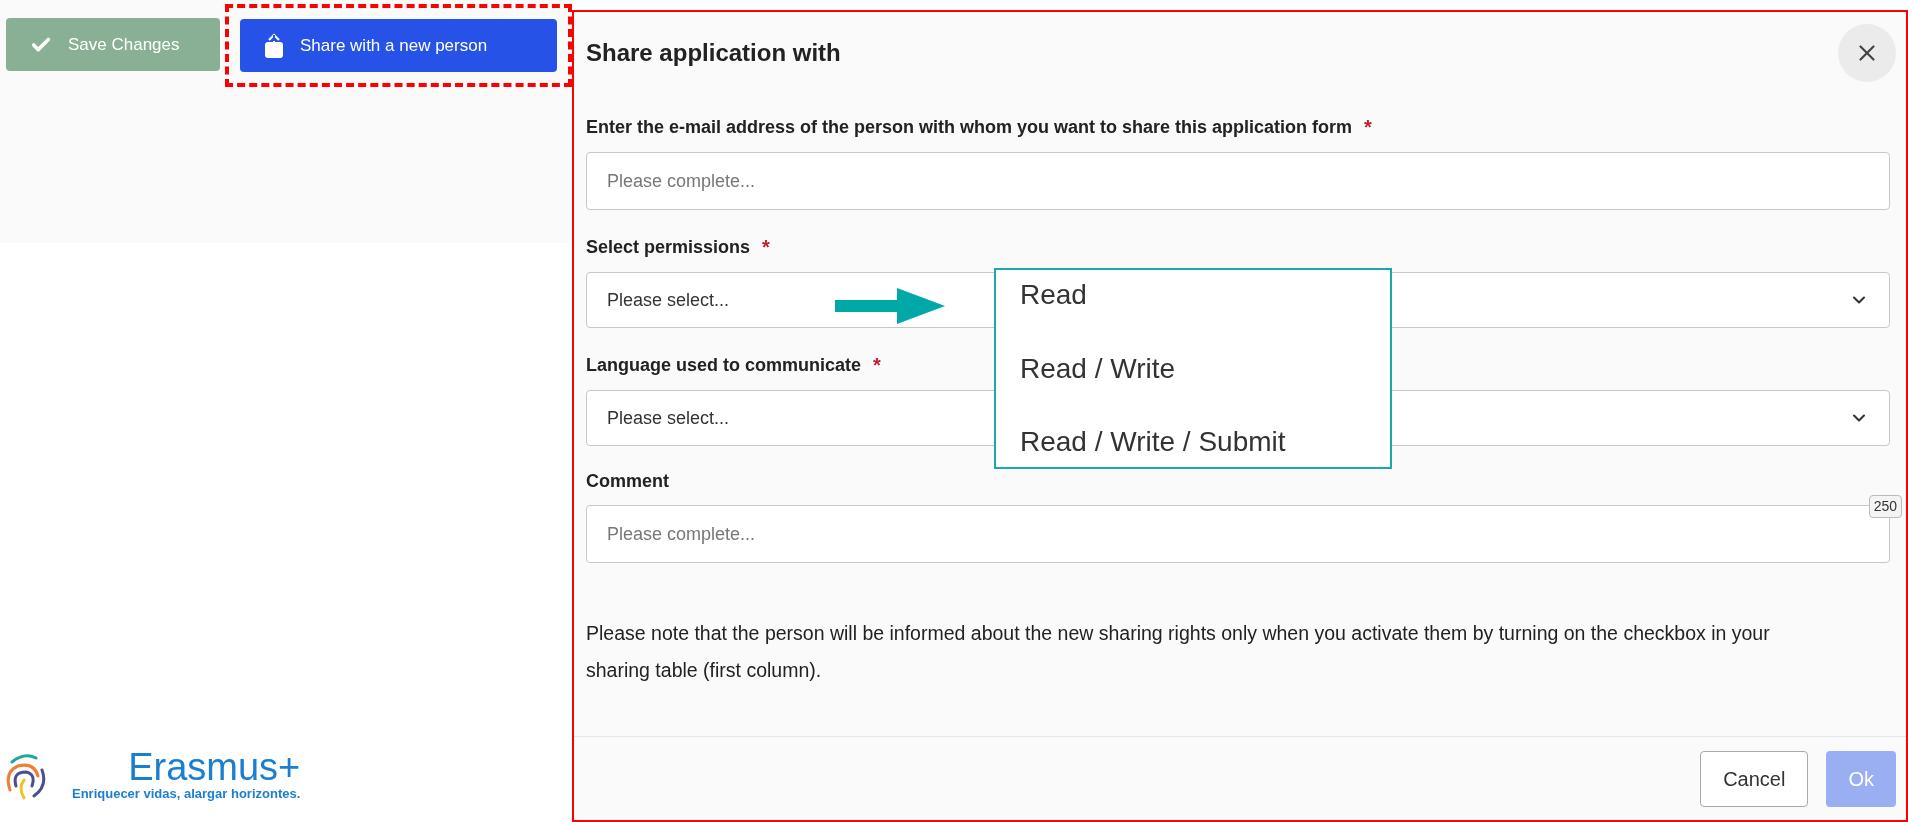  What do you see at coordinates (1178, 652) in the screenshot?
I see `note-text: Please note that the person will be informed about the new sharing rights only when you activate them by turning on the checkbox in your sharing table (first column).` at bounding box center [1178, 652].